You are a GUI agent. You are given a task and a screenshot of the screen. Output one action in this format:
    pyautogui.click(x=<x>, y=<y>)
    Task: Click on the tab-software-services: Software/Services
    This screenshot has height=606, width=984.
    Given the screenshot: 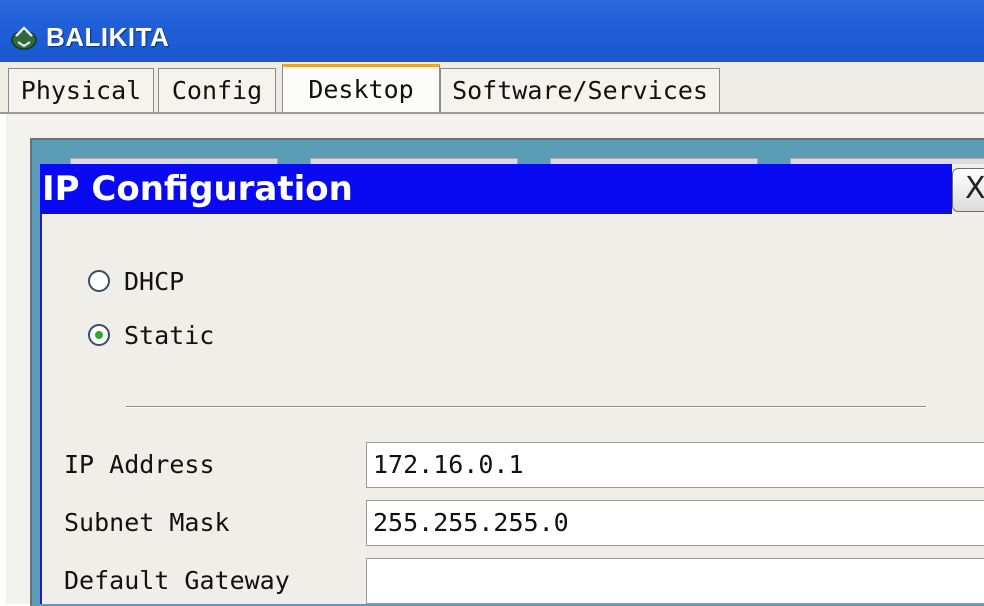 What is the action you would take?
    pyautogui.click(x=580, y=90)
    